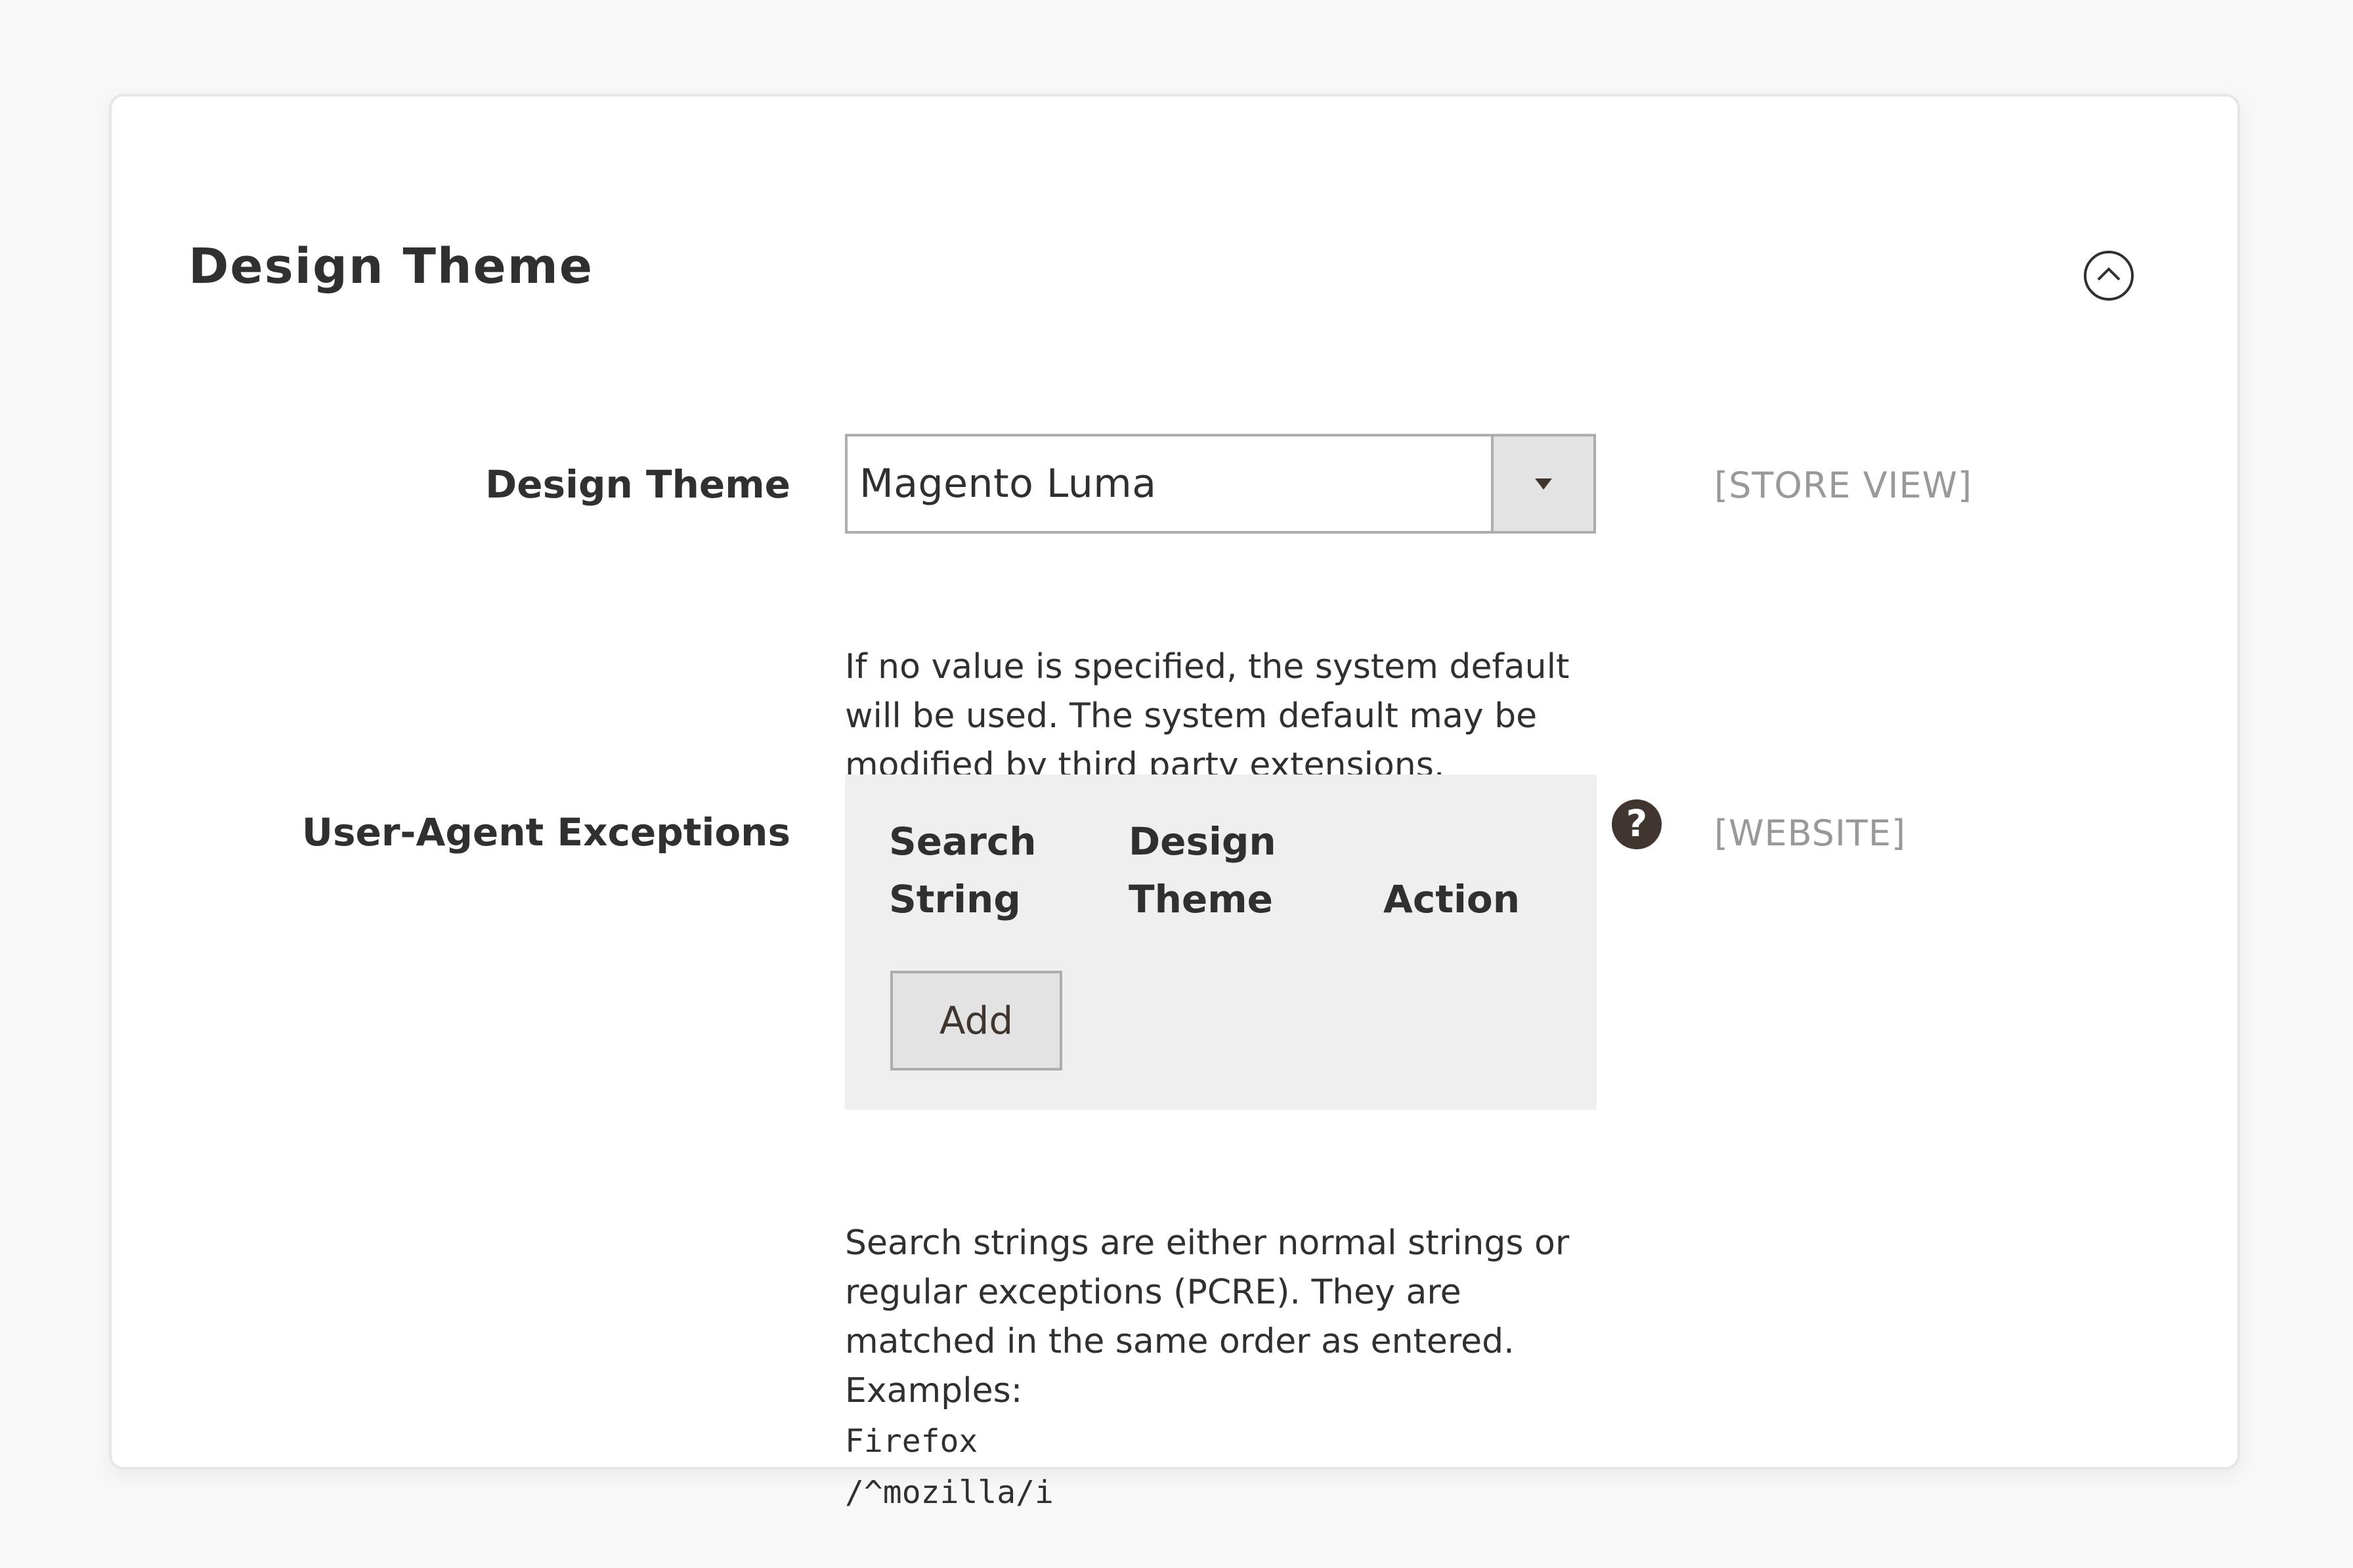 The width and height of the screenshot is (2353, 1568). What do you see at coordinates (545, 833) in the screenshot?
I see `ua-exceptions-label: User-Agent Exceptions` at bounding box center [545, 833].